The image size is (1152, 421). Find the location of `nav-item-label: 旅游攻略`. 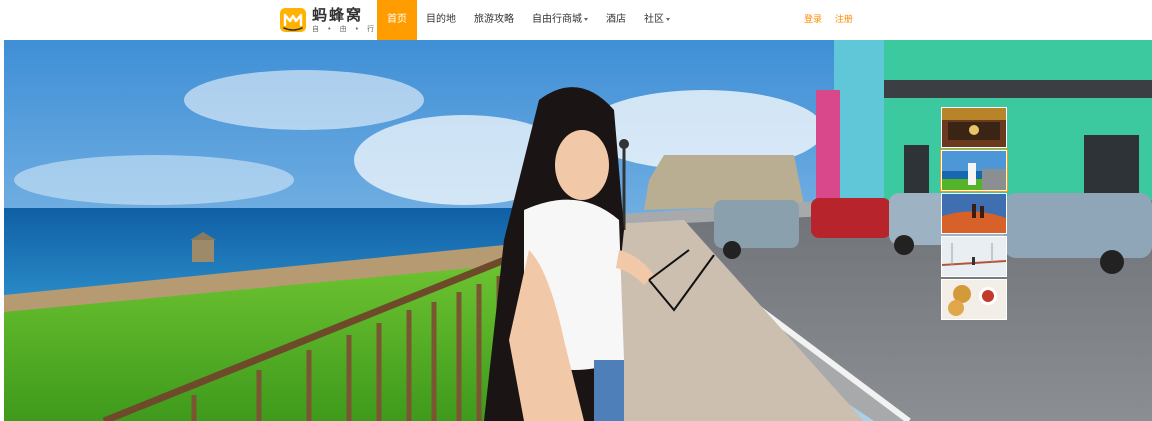

nav-item-label: 旅游攻略 is located at coordinates (494, 19).